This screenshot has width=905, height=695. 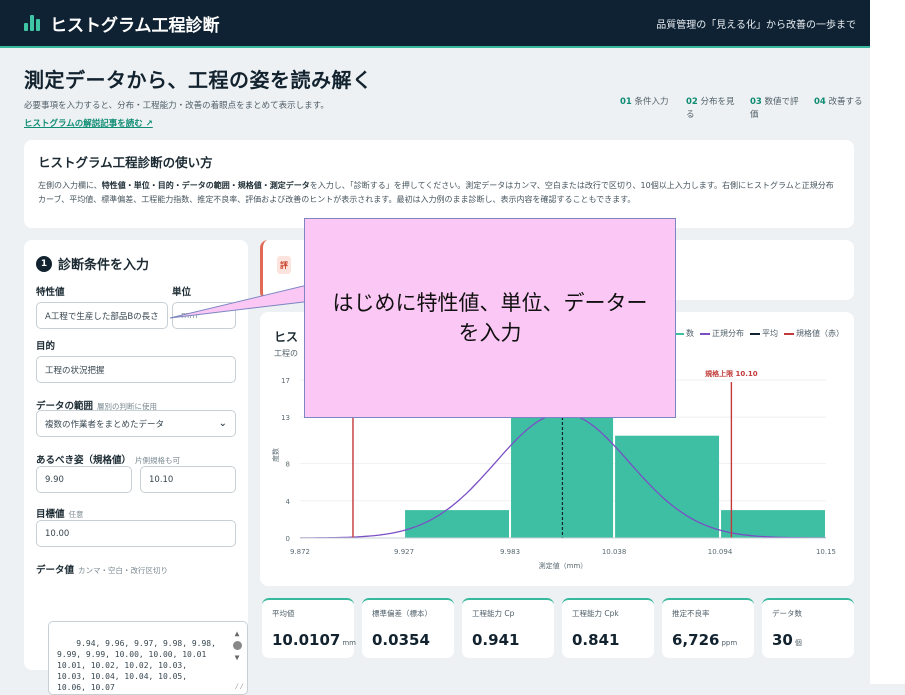 What do you see at coordinates (490, 318) in the screenshot?
I see `tutorial-callout: はじめに特性値、単位、データーを入力` at bounding box center [490, 318].